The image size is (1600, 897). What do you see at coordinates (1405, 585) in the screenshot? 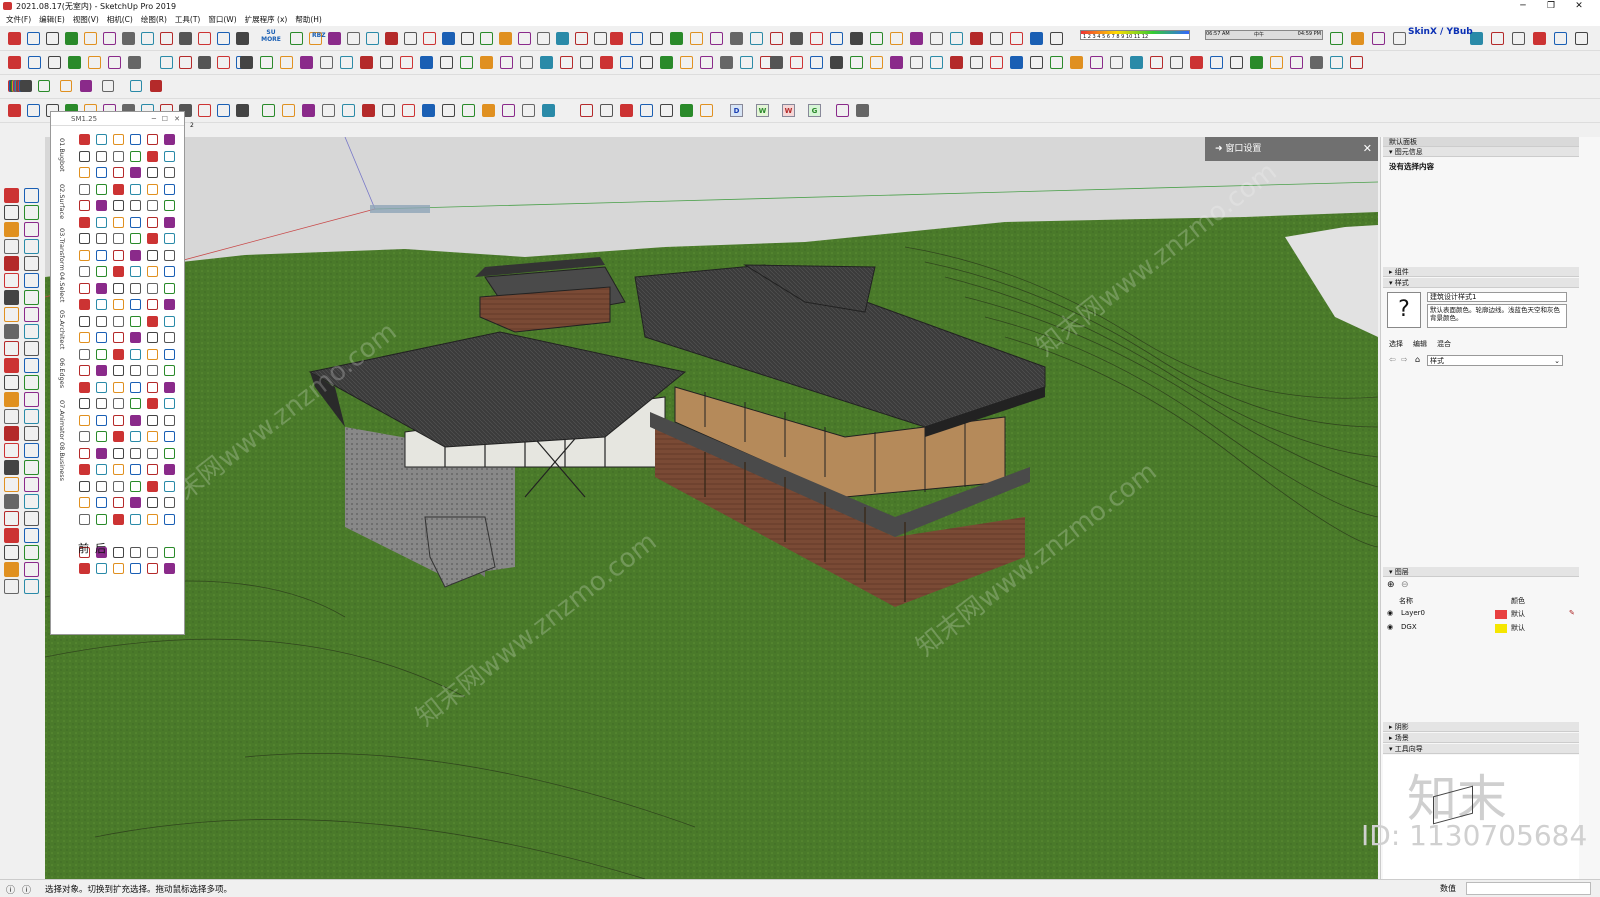
I see `remove-layer-icon: ⊖` at bounding box center [1405, 585].